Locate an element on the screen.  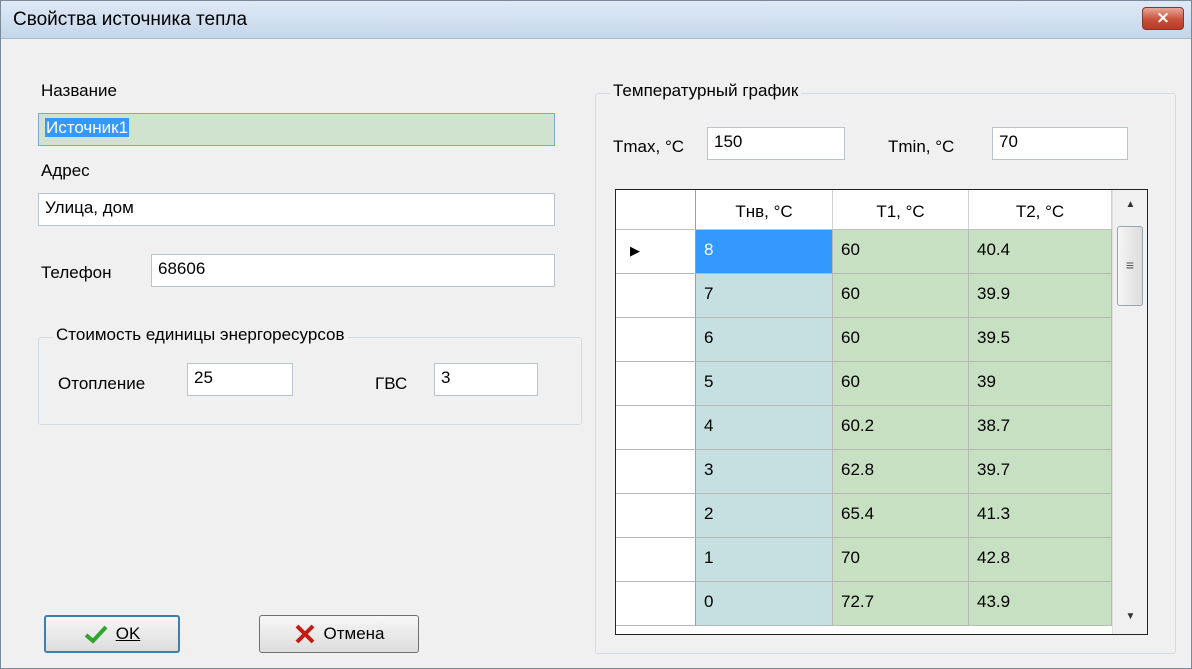
tmax-field: 150 is located at coordinates (776, 143).